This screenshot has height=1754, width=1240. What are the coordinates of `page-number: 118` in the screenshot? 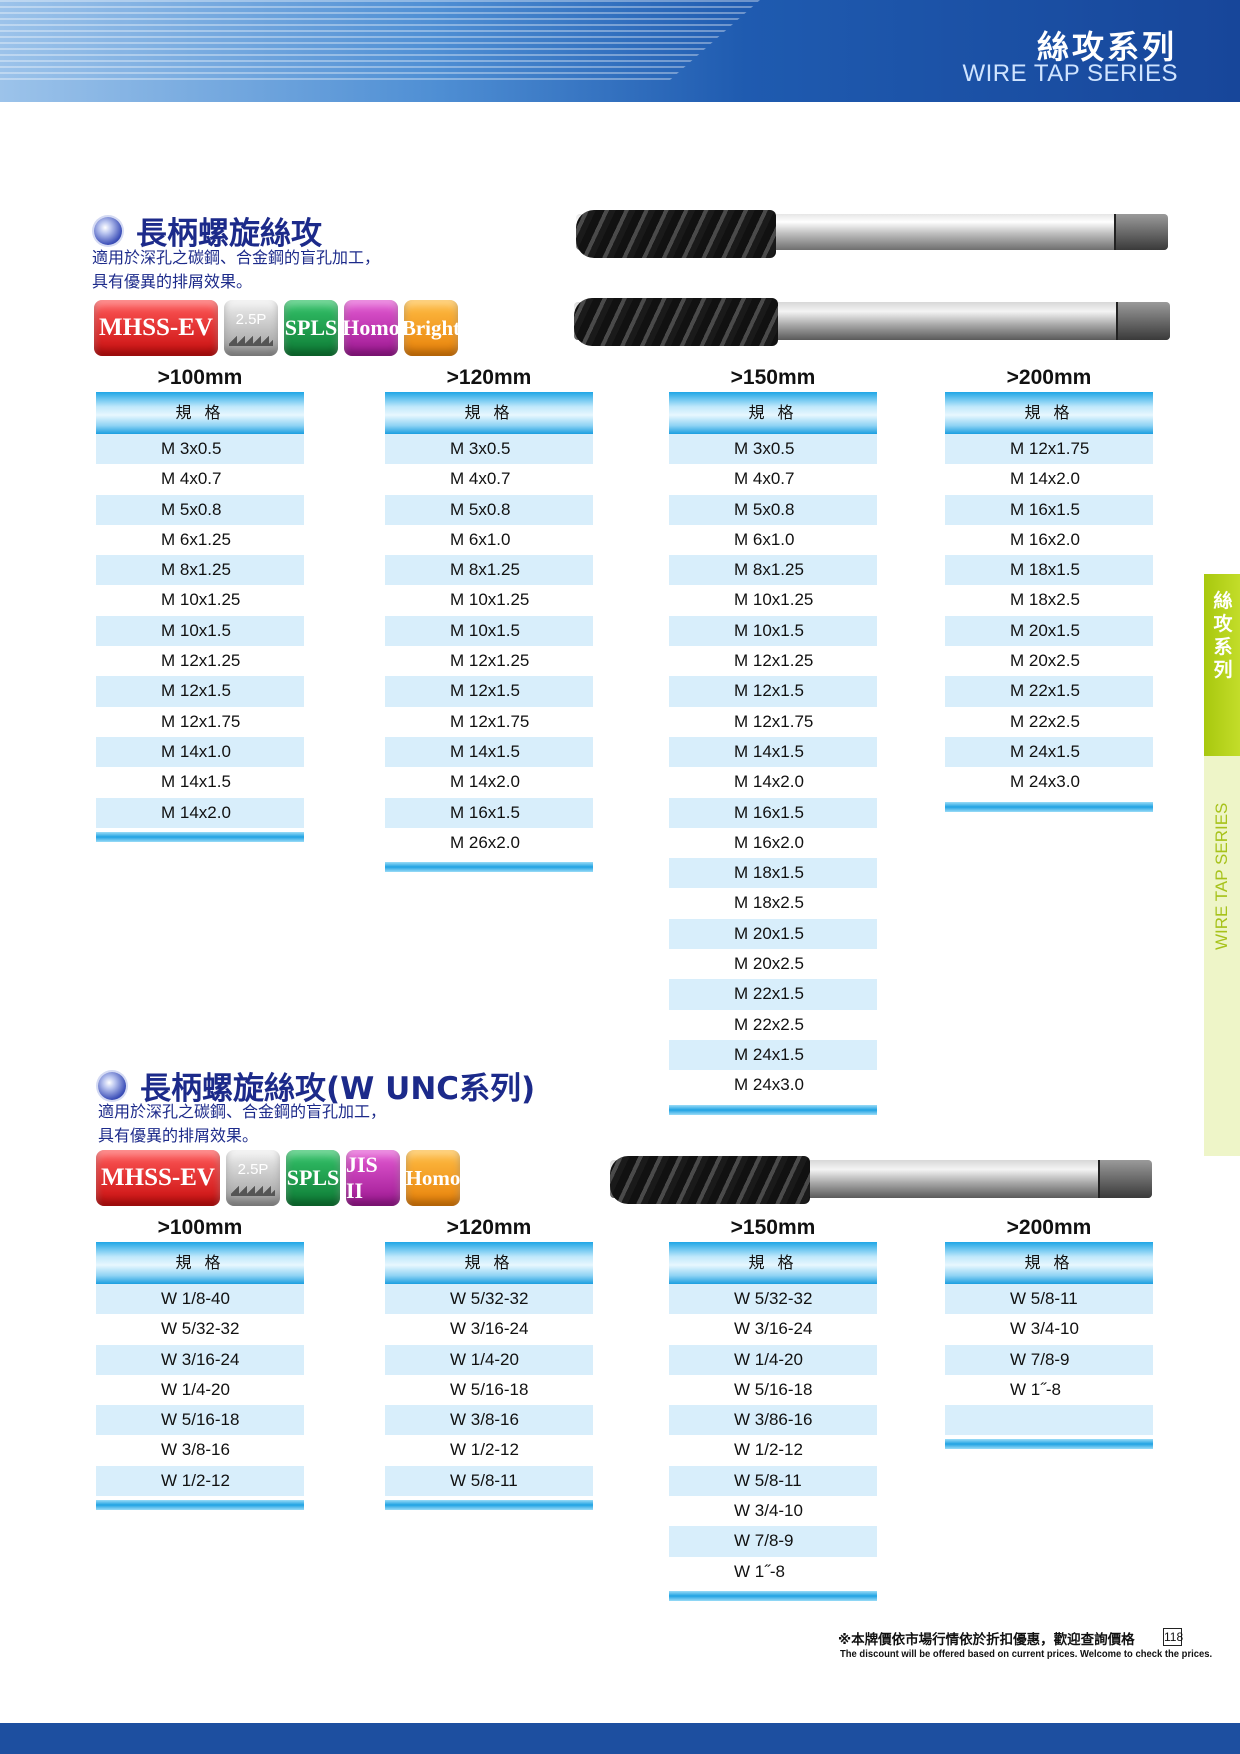 It's located at (1173, 1637).